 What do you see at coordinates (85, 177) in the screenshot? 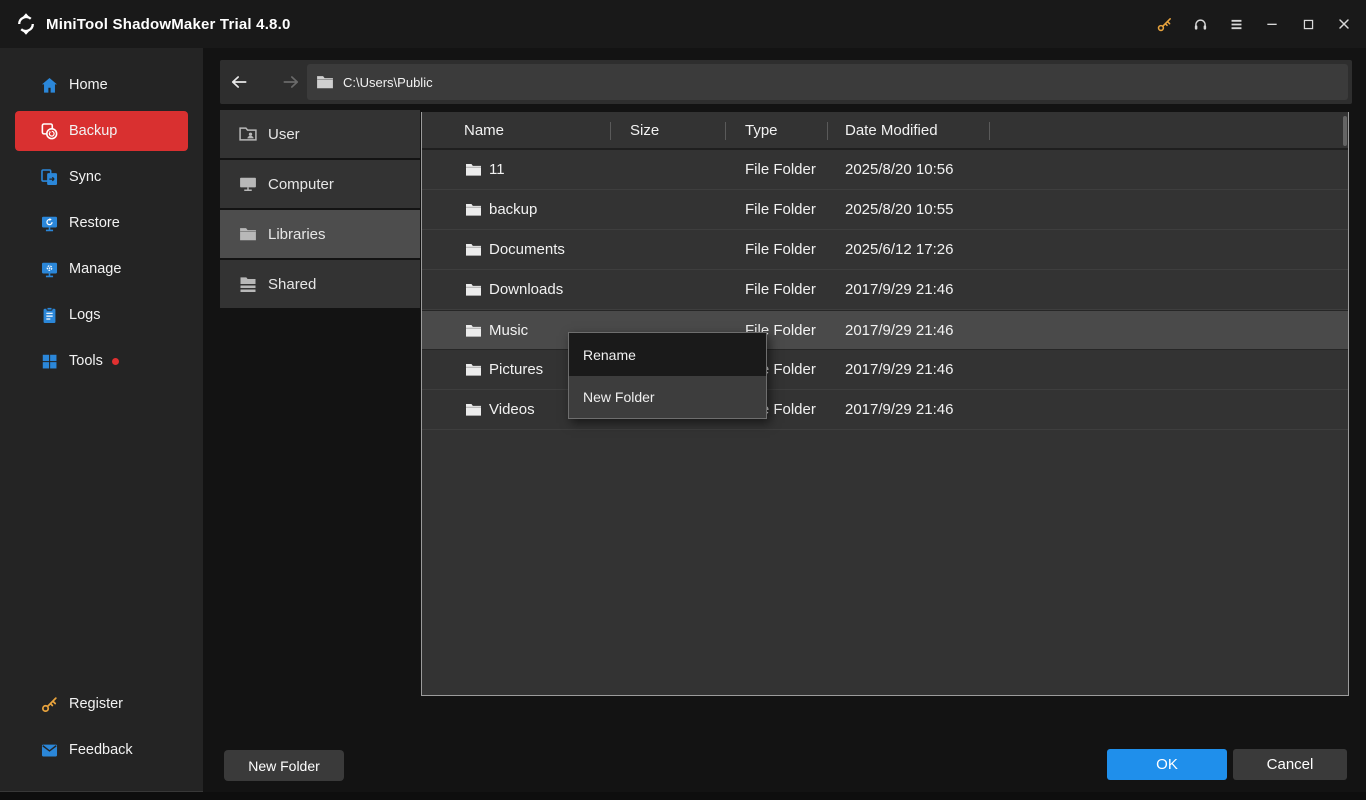
I see `sidebar-item-label: Sync` at bounding box center [85, 177].